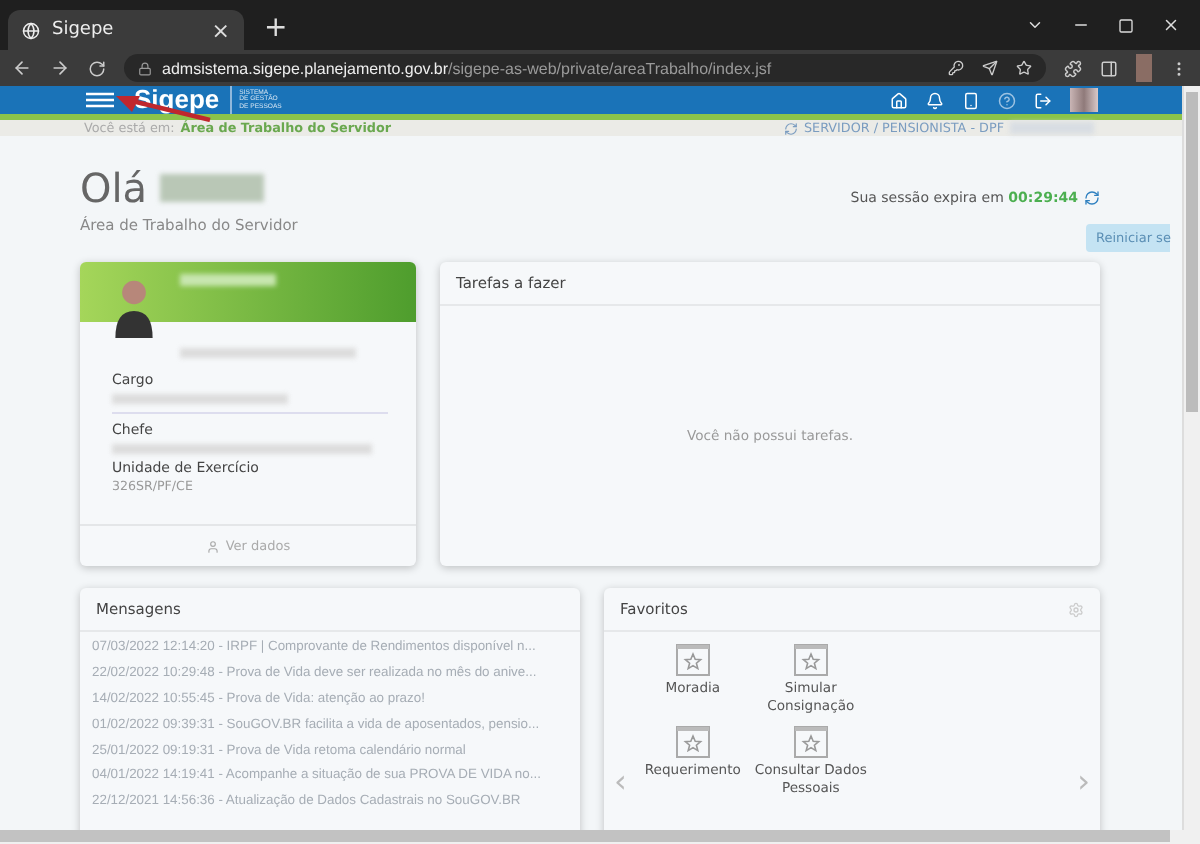 The image size is (1200, 844). What do you see at coordinates (22, 68) in the screenshot?
I see `back-icon` at bounding box center [22, 68].